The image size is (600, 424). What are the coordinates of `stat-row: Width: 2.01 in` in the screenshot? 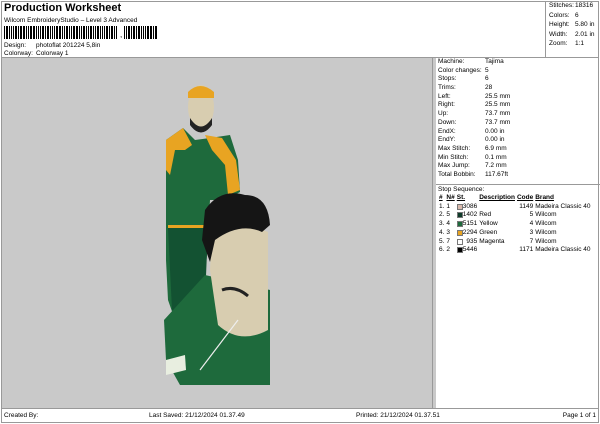 It's located at (572, 35).